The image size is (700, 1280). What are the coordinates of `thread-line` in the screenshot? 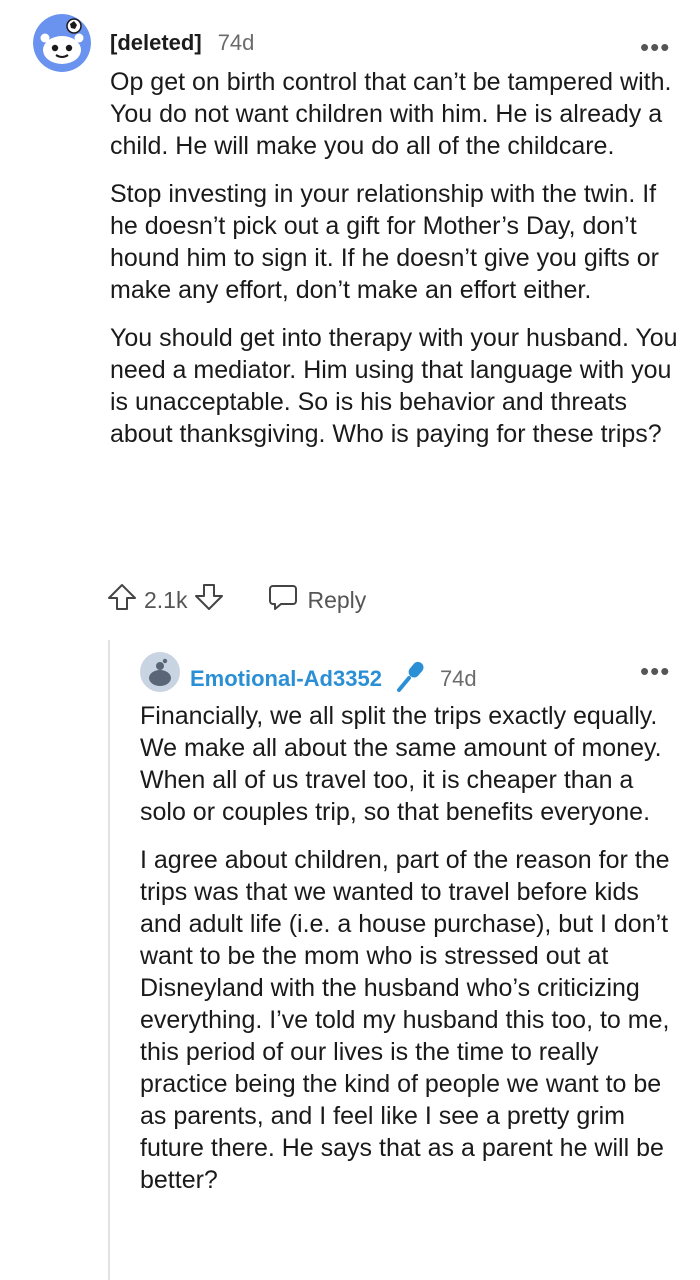 It's located at (109, 960).